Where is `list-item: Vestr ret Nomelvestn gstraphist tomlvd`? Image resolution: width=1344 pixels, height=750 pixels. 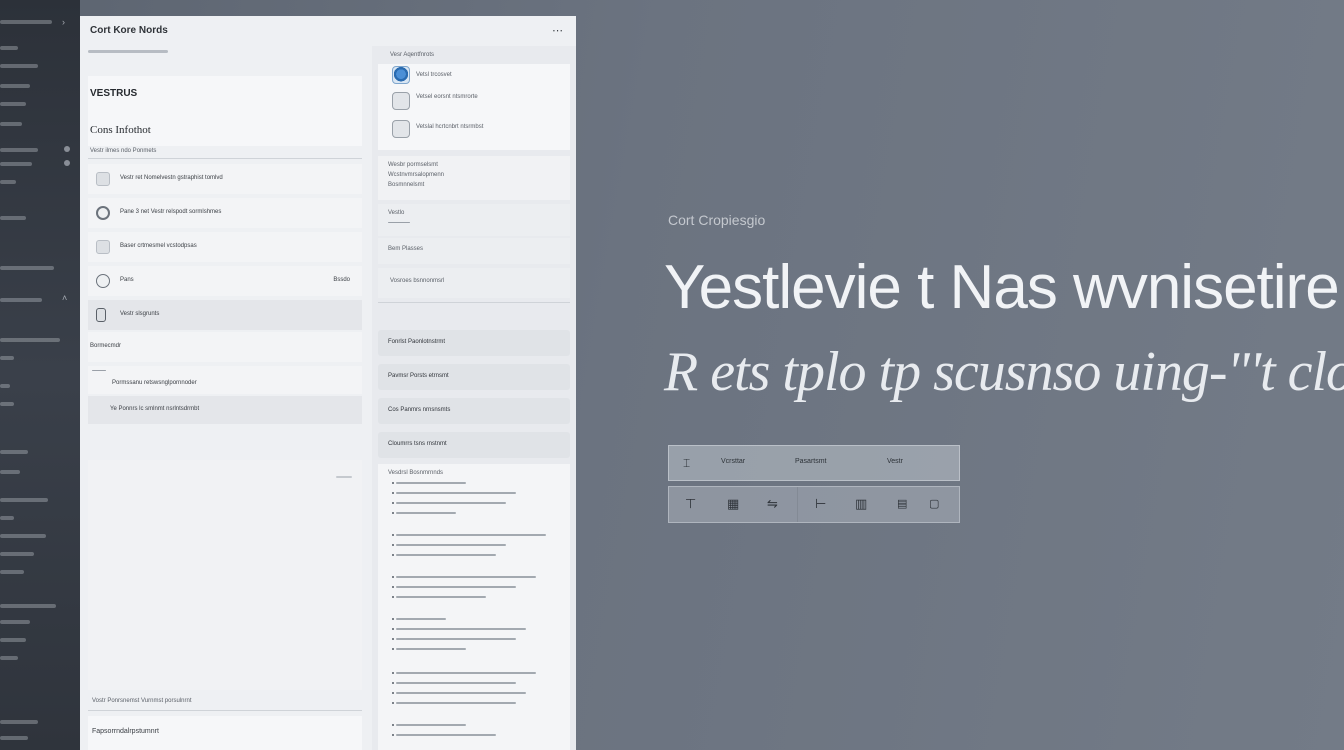 list-item: Vestr ret Nomelvestn gstraphist tomlvd is located at coordinates (225, 179).